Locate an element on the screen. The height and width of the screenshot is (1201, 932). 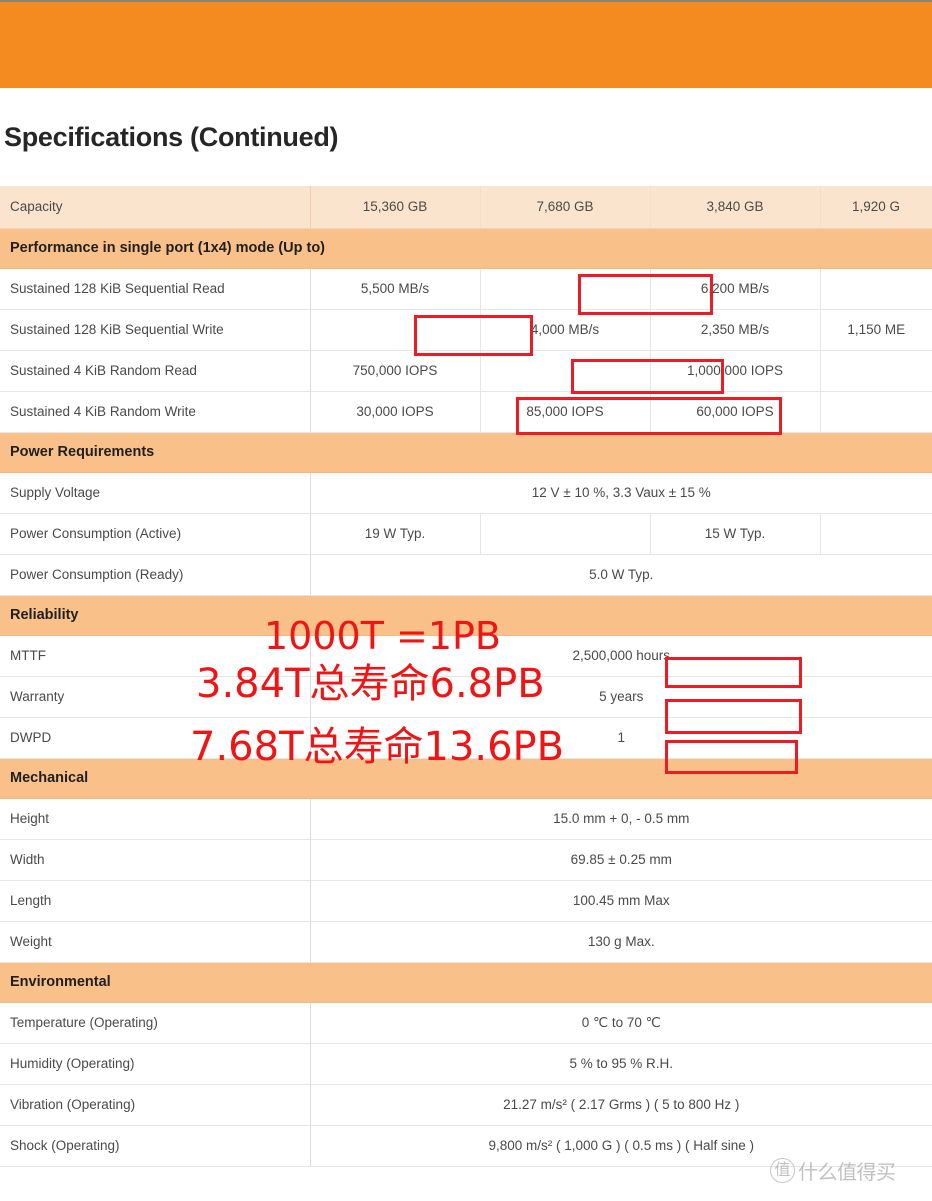
table-row: Height 15.0 mm + 0, - 0.5 mm is located at coordinates (466, 819).